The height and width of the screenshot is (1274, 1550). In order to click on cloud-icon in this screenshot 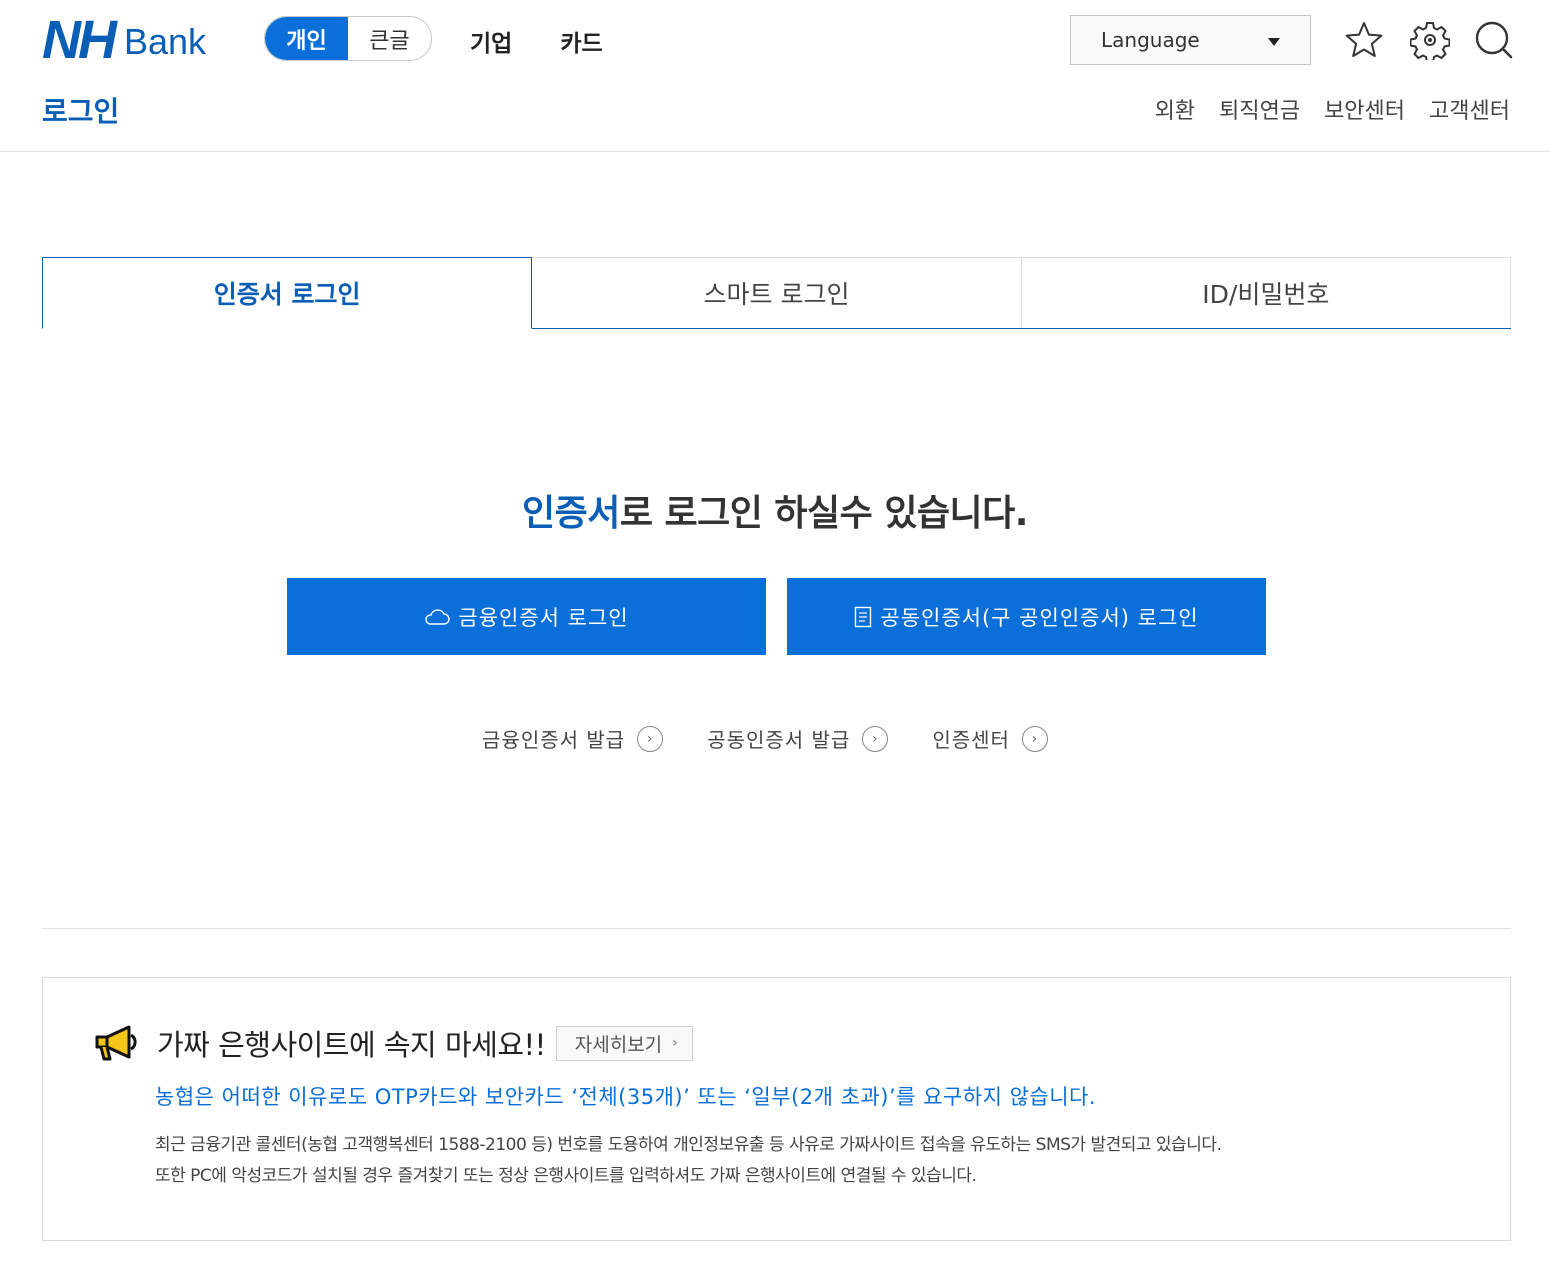, I will do `click(437, 616)`.